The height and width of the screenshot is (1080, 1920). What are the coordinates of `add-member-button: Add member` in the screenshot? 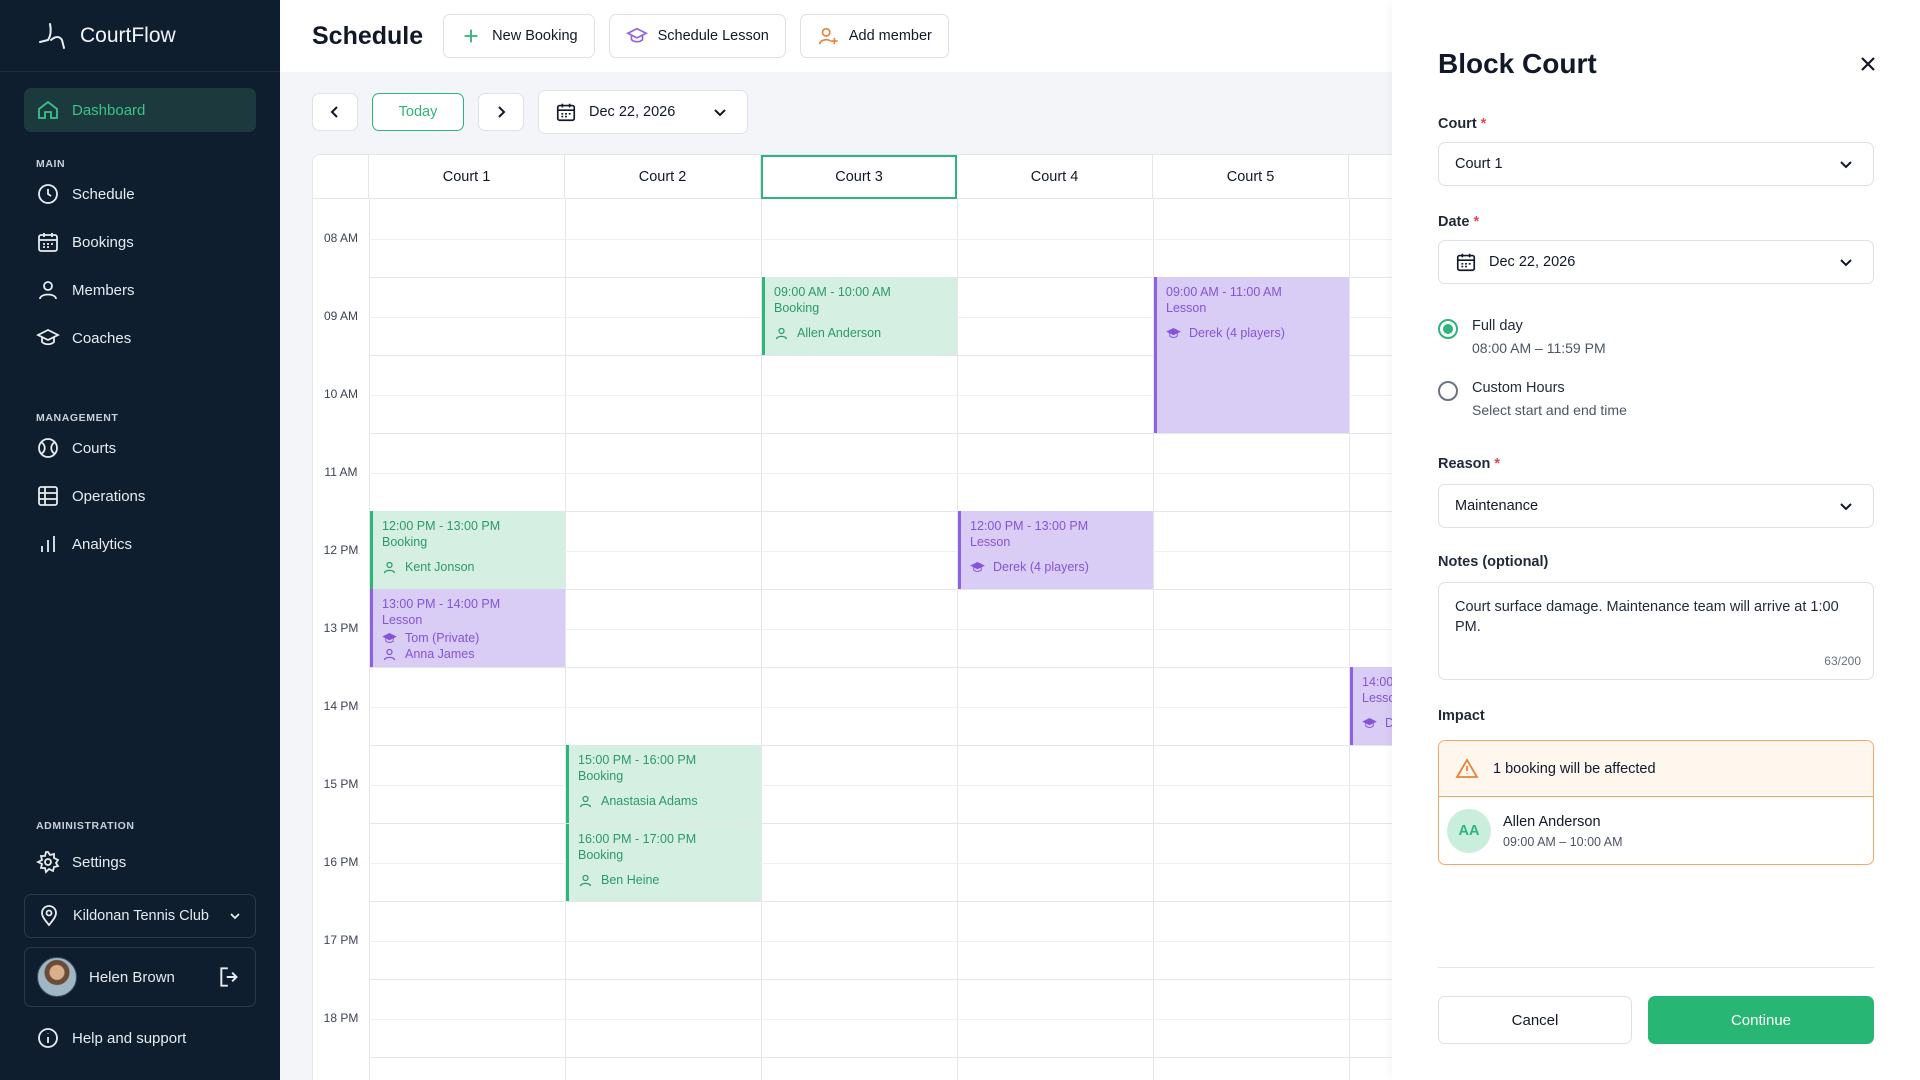 It's located at (874, 36).